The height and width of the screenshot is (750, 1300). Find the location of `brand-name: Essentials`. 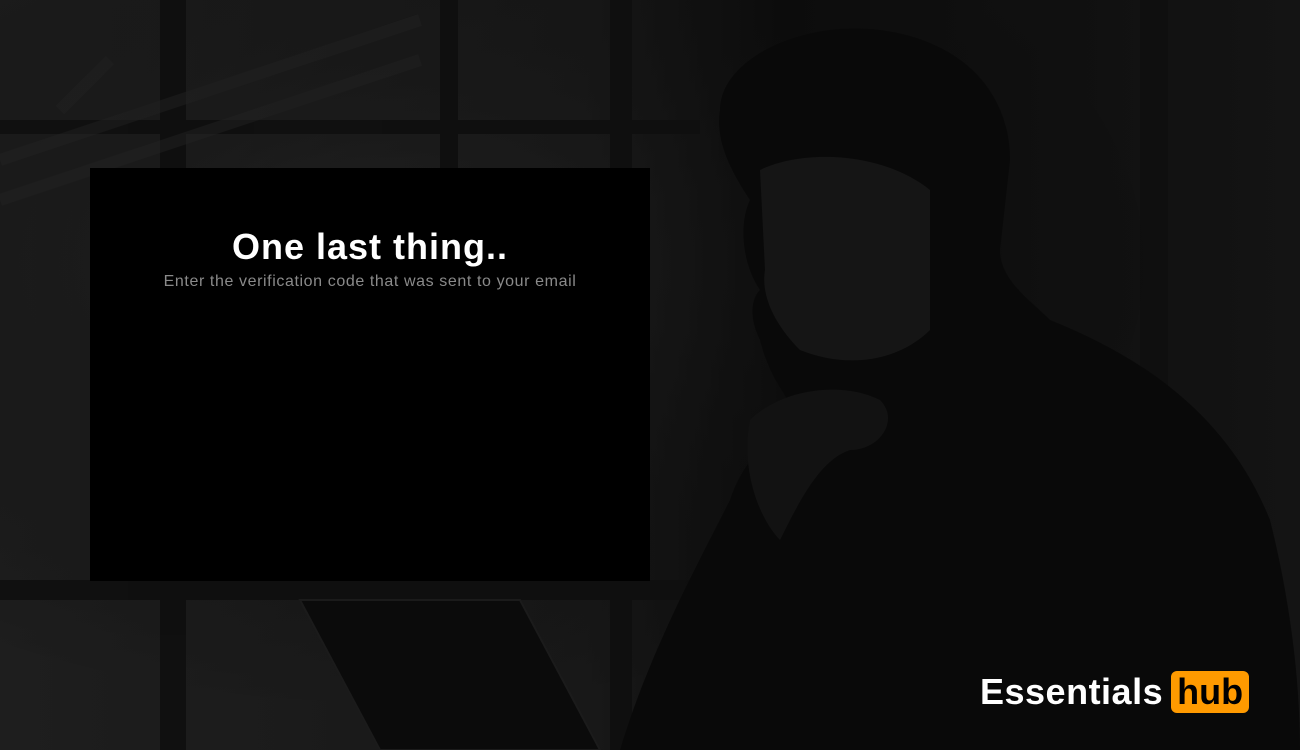

brand-name: Essentials is located at coordinates (1072, 691).